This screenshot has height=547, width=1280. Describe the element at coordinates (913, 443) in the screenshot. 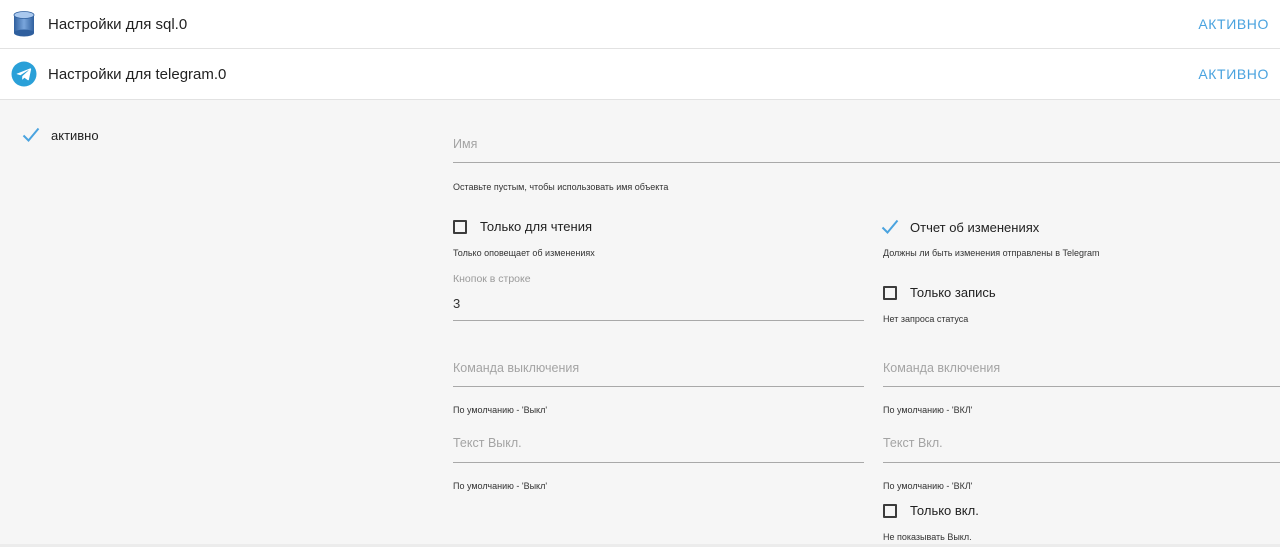

I see `on-text-placeholder: Текст Вкл.` at that location.